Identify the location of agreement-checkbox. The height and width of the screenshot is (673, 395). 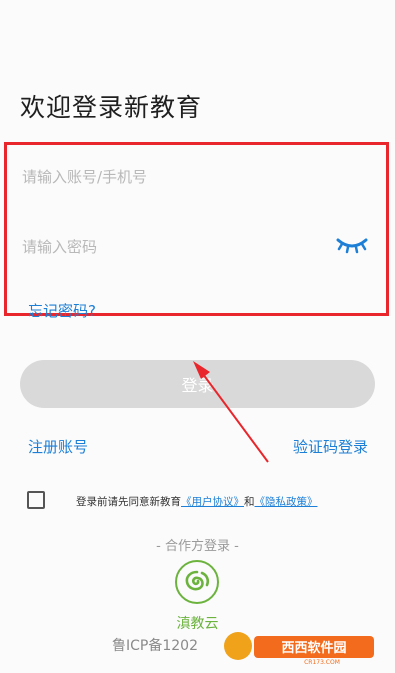
(36, 500).